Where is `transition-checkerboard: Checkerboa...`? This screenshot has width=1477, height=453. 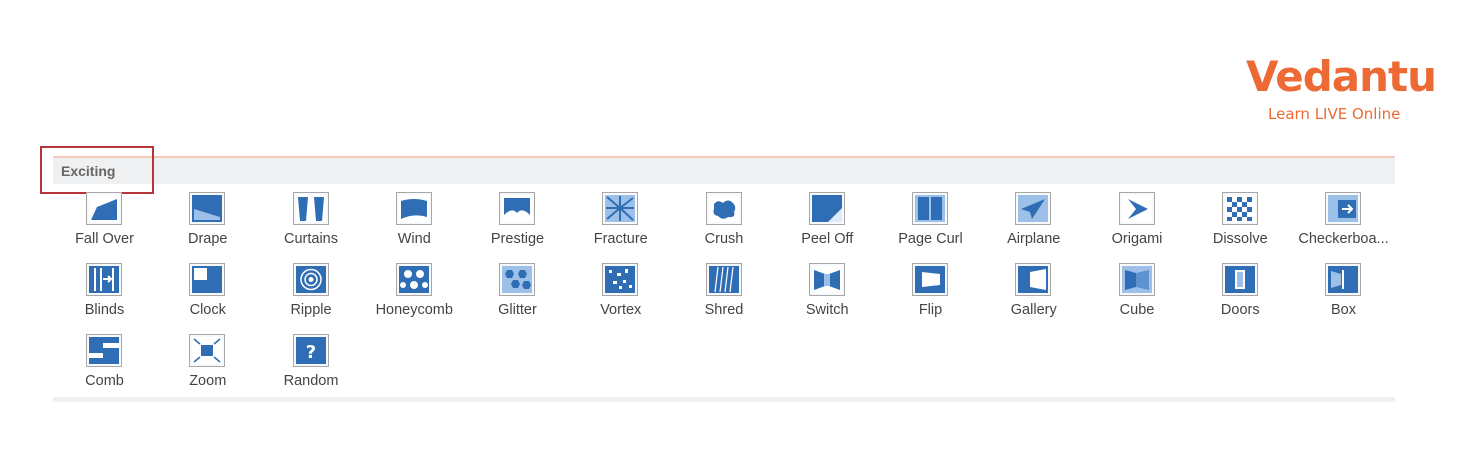 transition-checkerboard: Checkerboa... is located at coordinates (1343, 222).